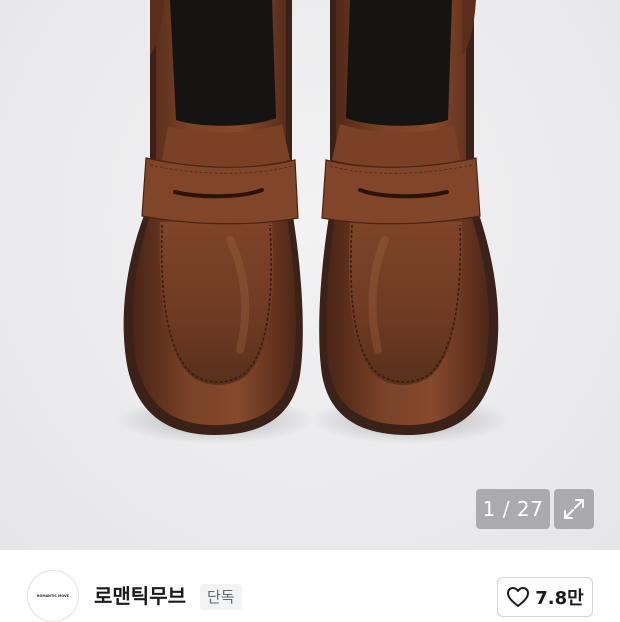 This screenshot has width=620, height=622. I want to click on expand-image-button, so click(574, 509).